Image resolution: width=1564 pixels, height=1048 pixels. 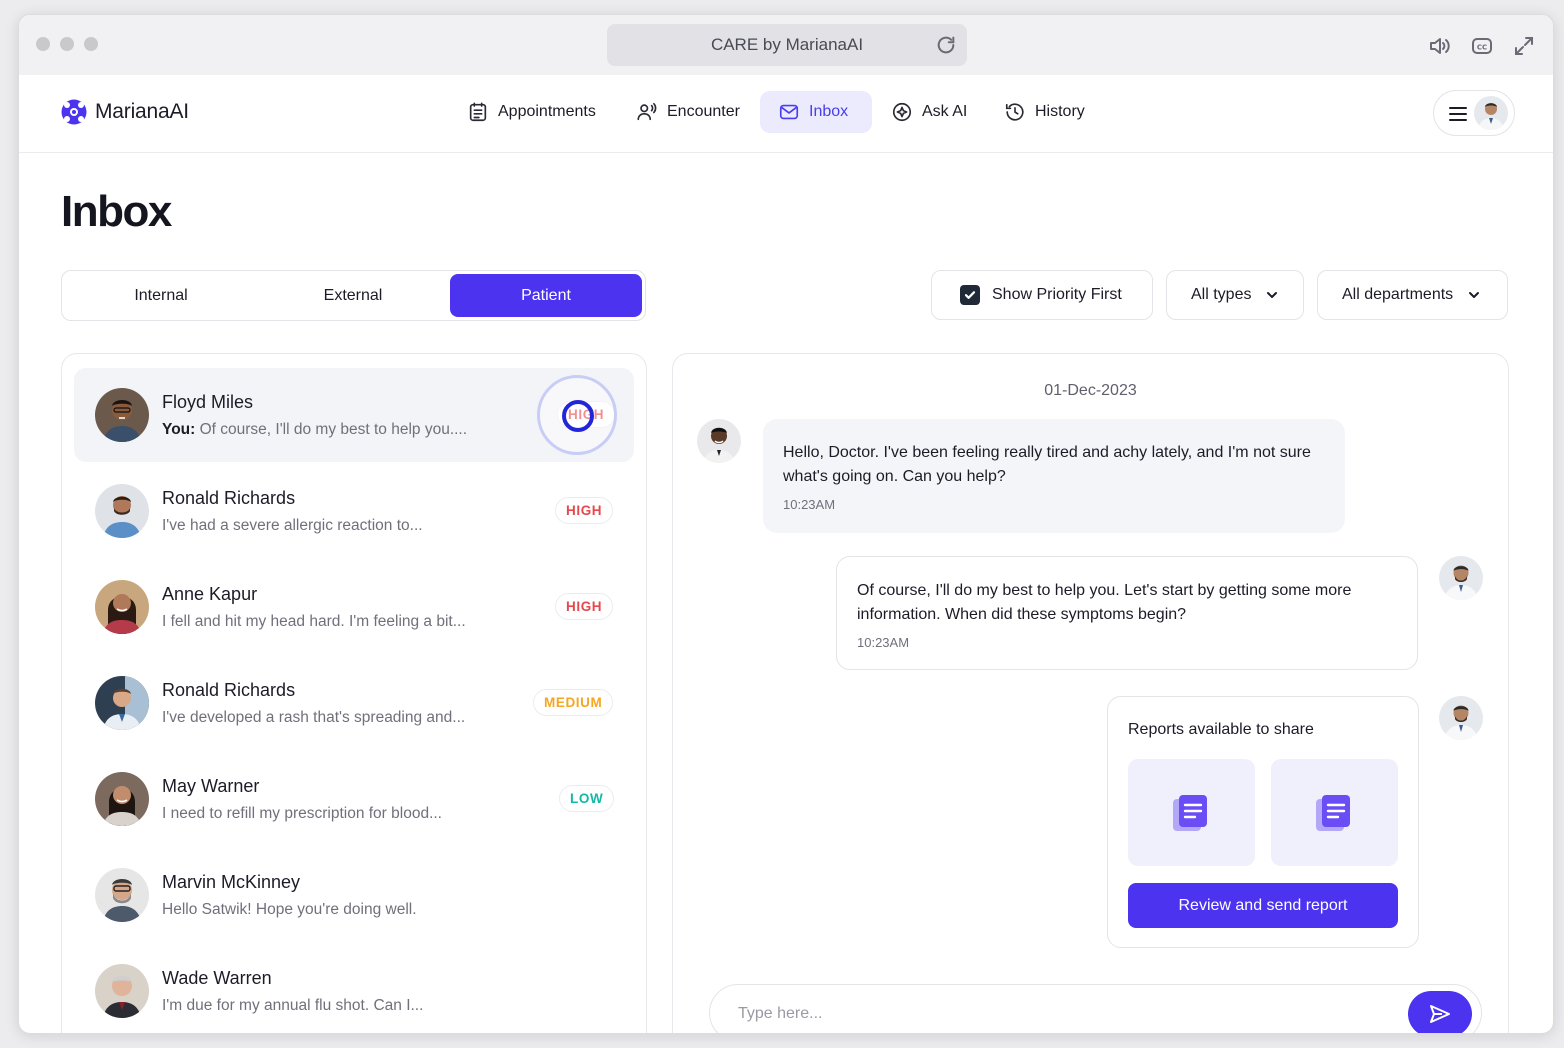 I want to click on hamburger-menu-icon, so click(x=1458, y=114).